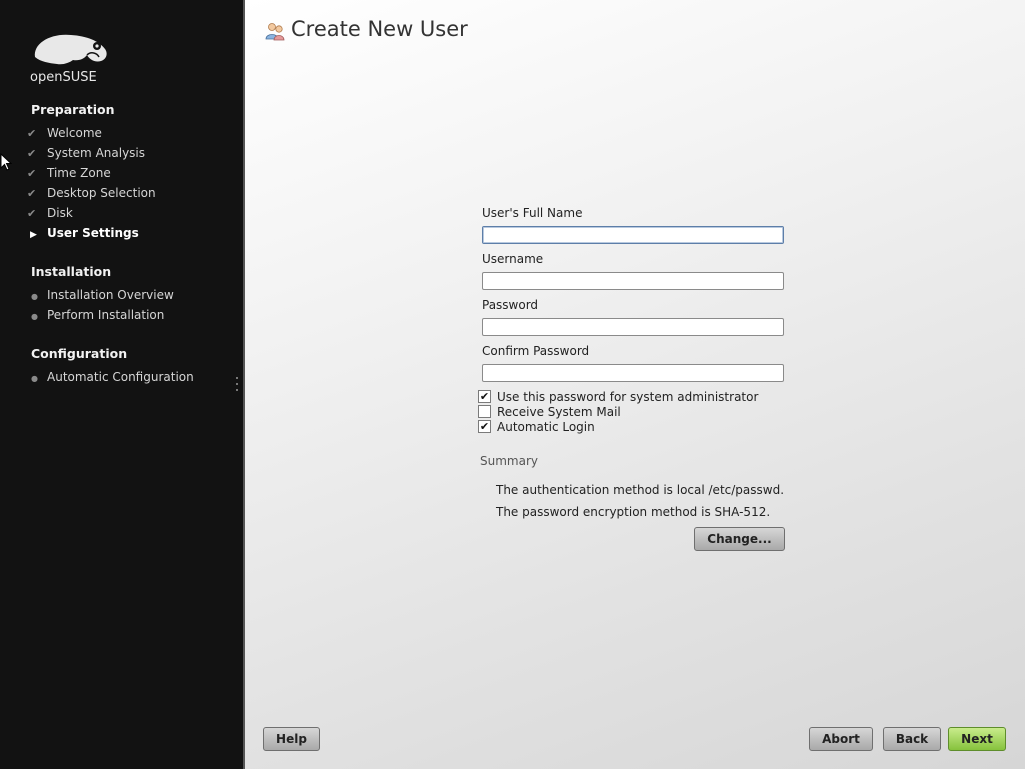 This screenshot has width=1025, height=769. I want to click on next-button: Next, so click(977, 739).